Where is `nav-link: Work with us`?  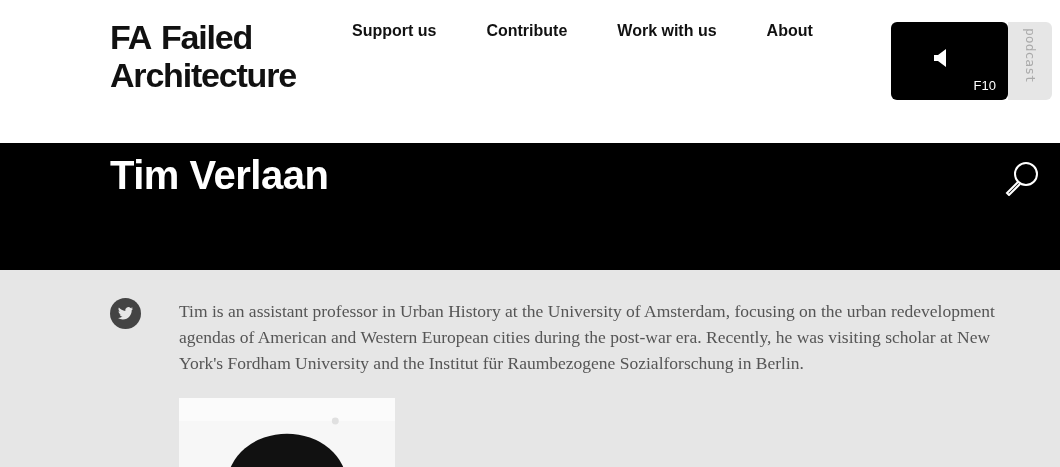
nav-link: Work with us is located at coordinates (667, 32).